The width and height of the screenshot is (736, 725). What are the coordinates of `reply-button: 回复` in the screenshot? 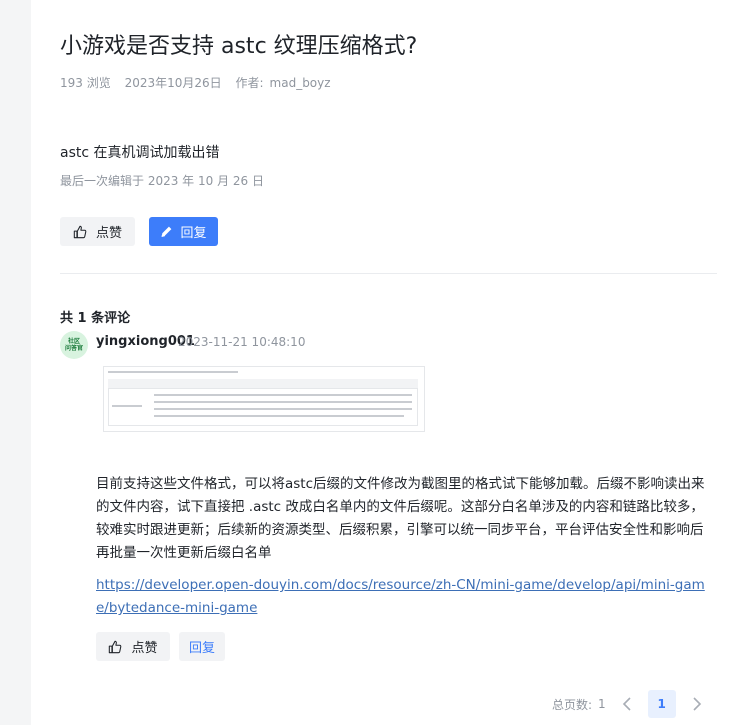 It's located at (183, 231).